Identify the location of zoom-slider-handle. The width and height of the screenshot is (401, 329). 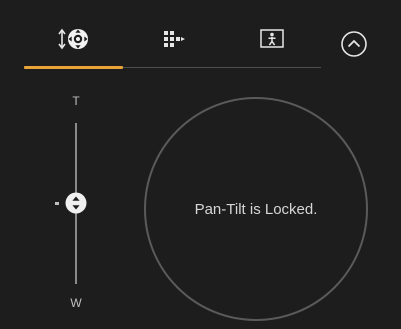
(76, 203).